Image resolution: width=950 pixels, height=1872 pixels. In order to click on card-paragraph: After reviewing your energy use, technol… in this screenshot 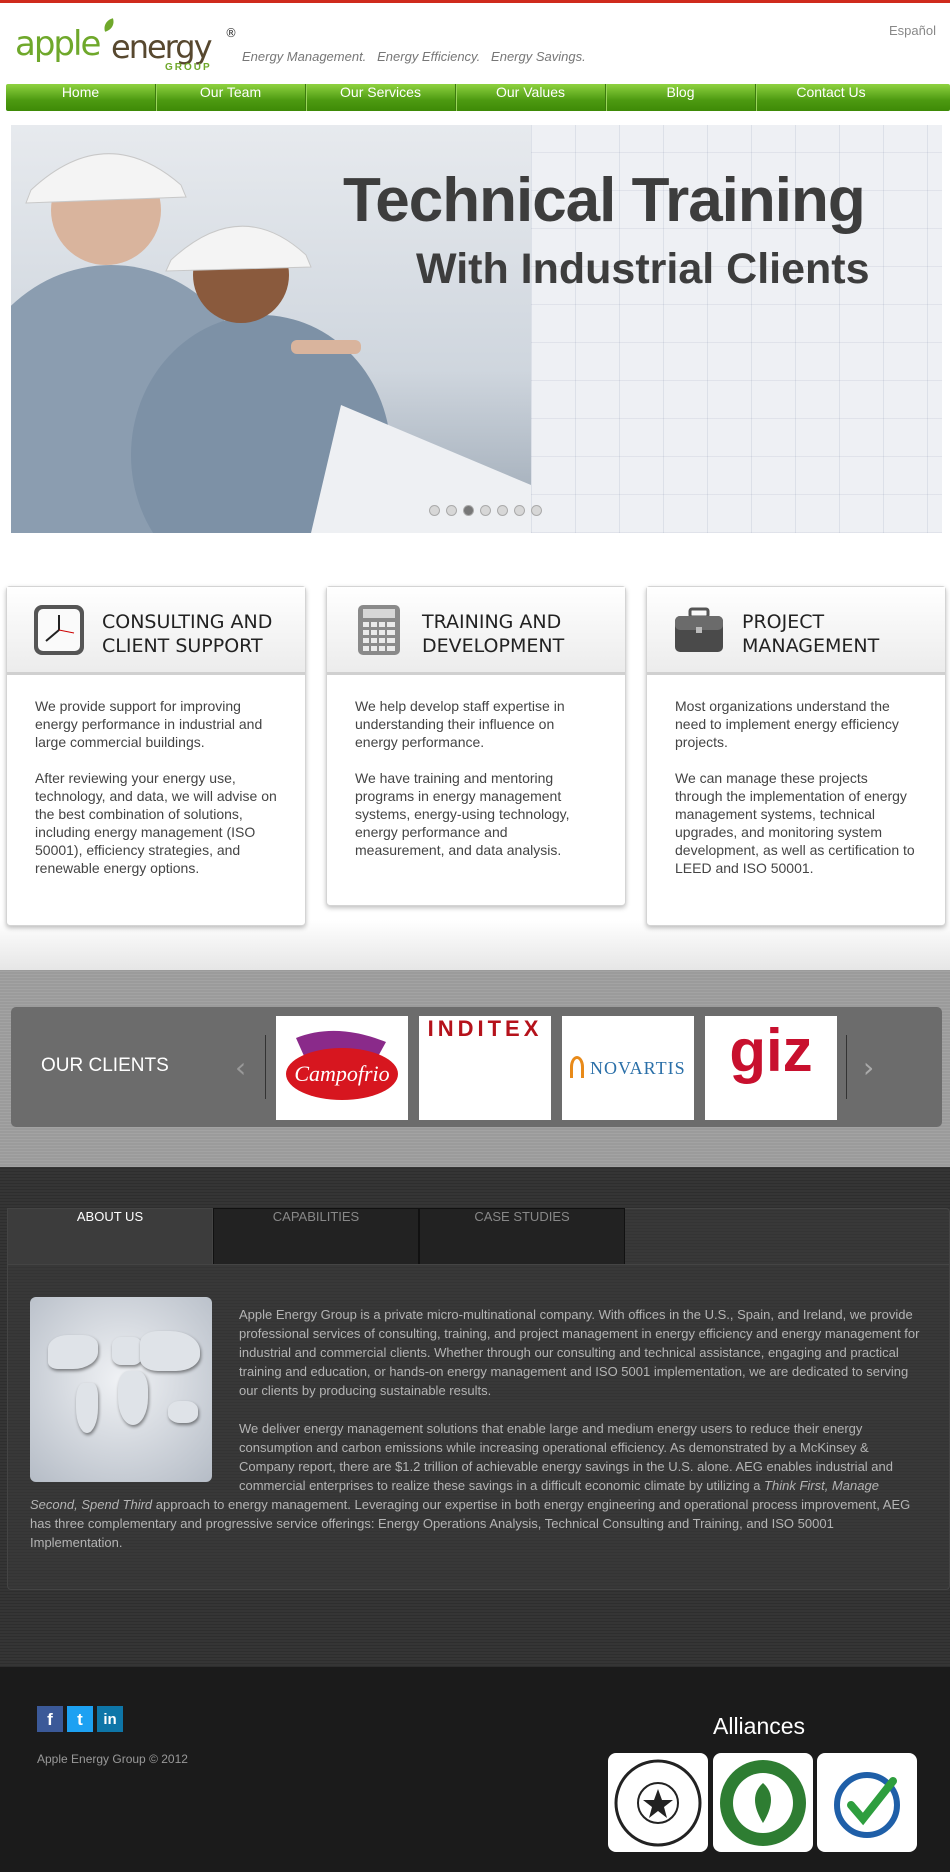, I will do `click(156, 823)`.